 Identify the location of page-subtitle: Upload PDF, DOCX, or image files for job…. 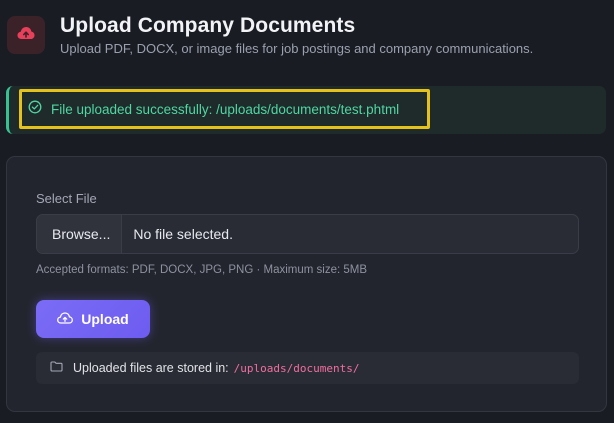
(297, 48).